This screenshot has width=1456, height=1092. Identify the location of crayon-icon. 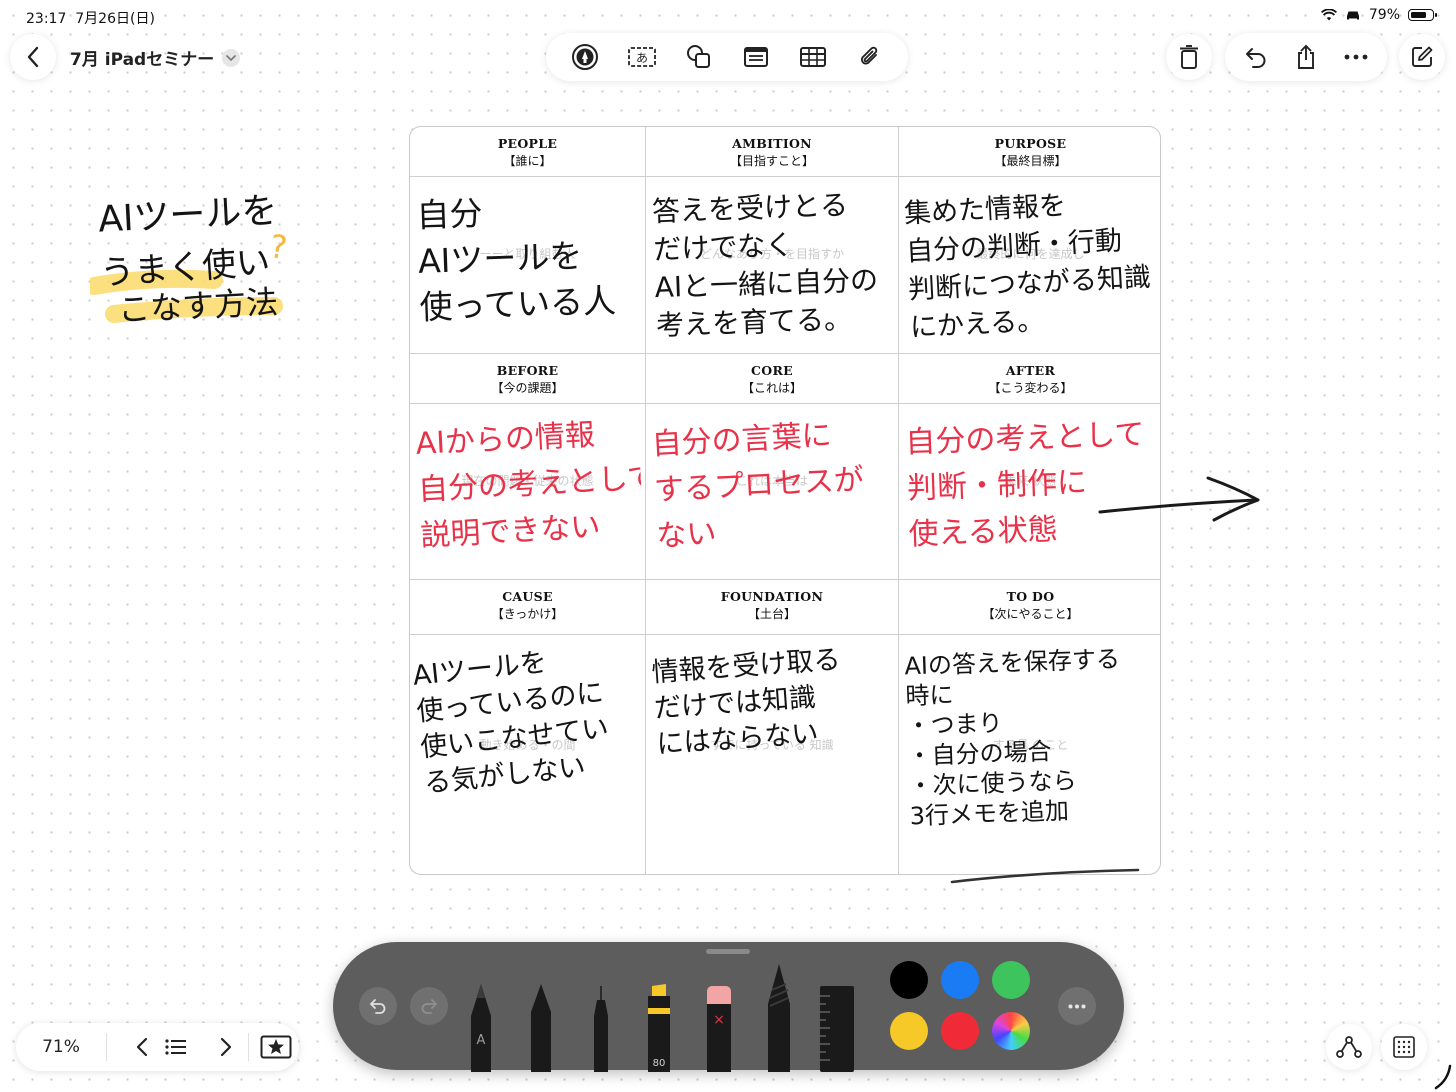
(779, 1017).